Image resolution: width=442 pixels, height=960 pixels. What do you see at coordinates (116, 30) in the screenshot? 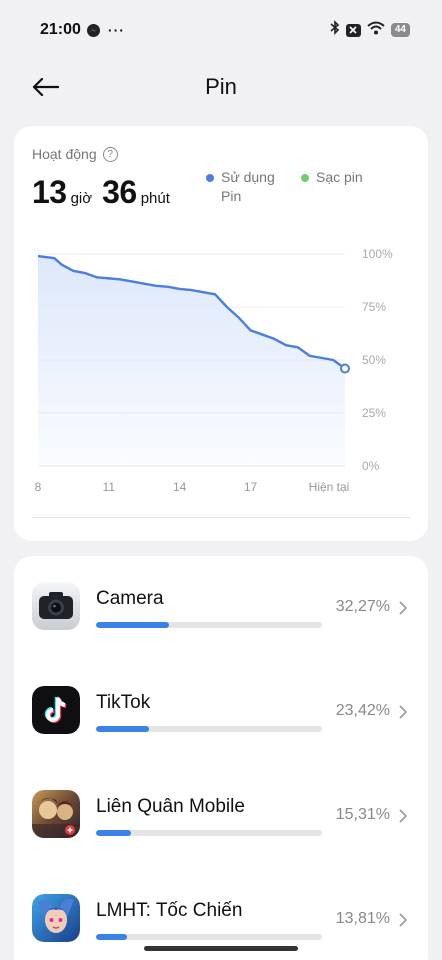
I see `more-notifications-icon: ···` at bounding box center [116, 30].